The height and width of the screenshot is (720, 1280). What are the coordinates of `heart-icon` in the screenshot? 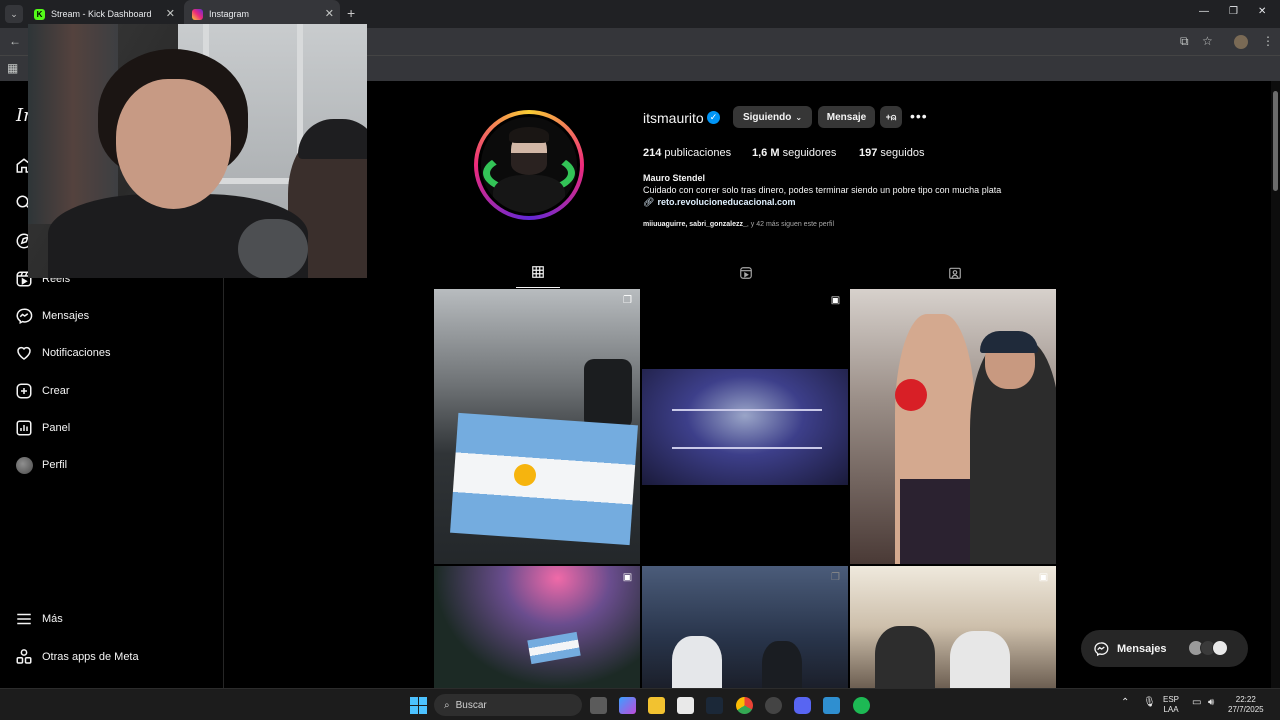 It's located at (24, 353).